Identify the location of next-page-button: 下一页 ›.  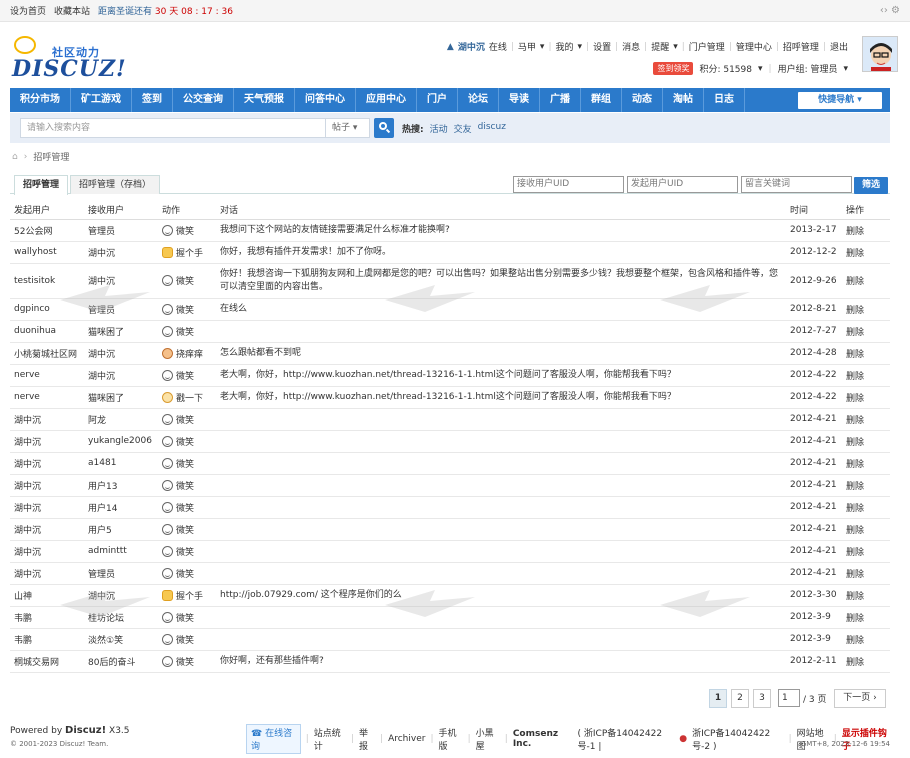
(860, 698).